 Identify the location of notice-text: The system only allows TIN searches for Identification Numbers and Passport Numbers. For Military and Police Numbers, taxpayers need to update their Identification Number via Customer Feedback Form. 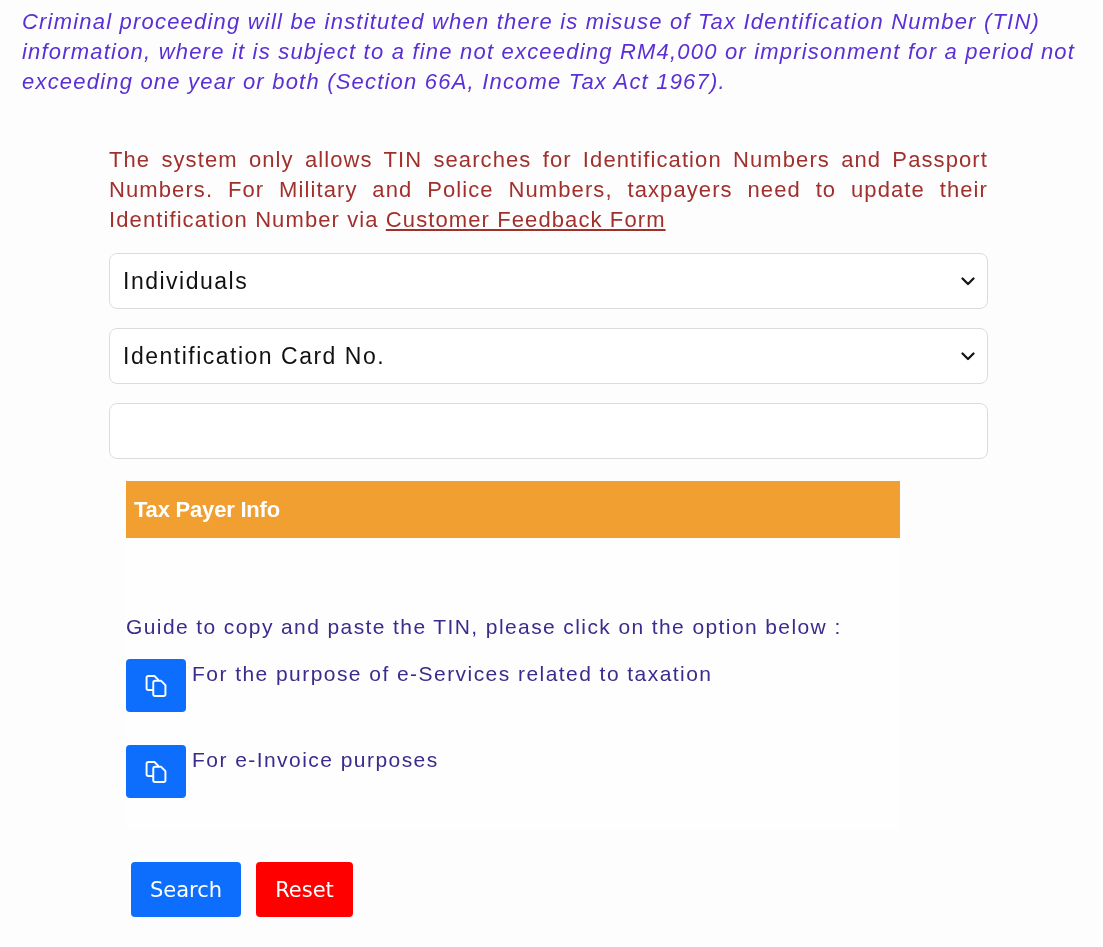
(548, 190).